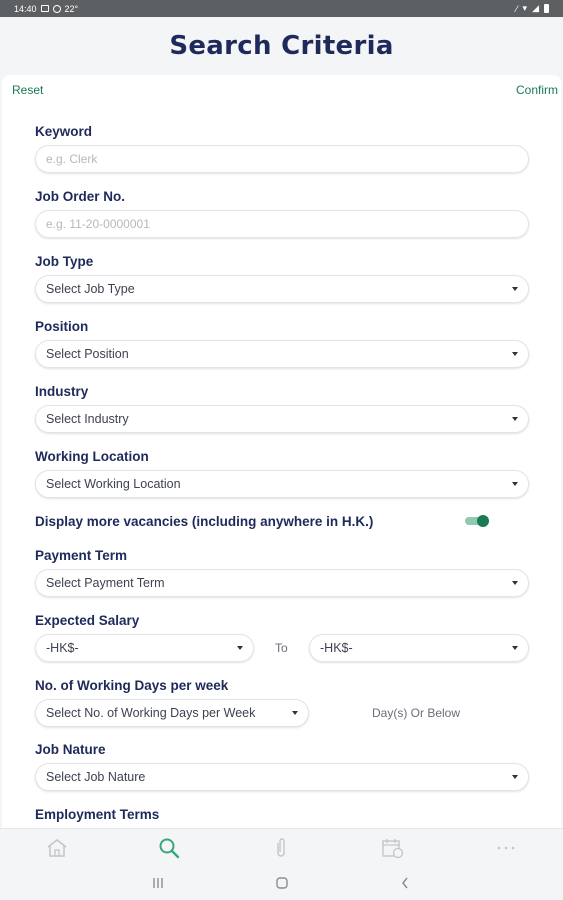  What do you see at coordinates (281, 90) in the screenshot?
I see `sheet-actions: Reset Confirm` at bounding box center [281, 90].